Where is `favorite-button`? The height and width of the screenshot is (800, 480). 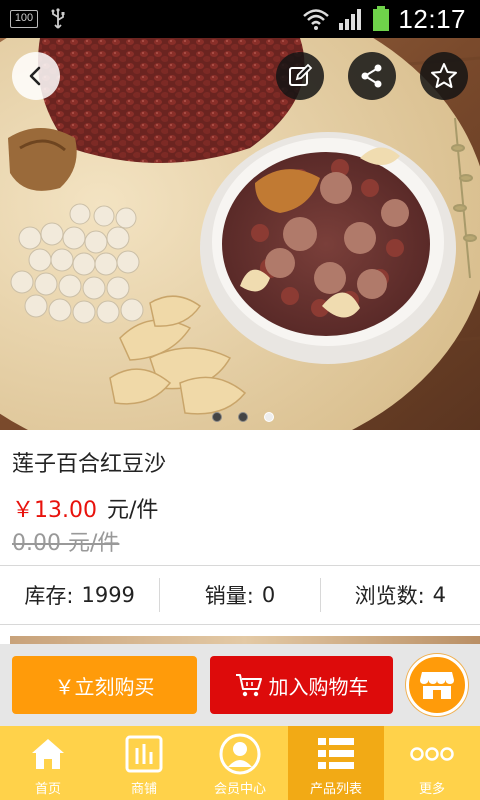 favorite-button is located at coordinates (444, 76).